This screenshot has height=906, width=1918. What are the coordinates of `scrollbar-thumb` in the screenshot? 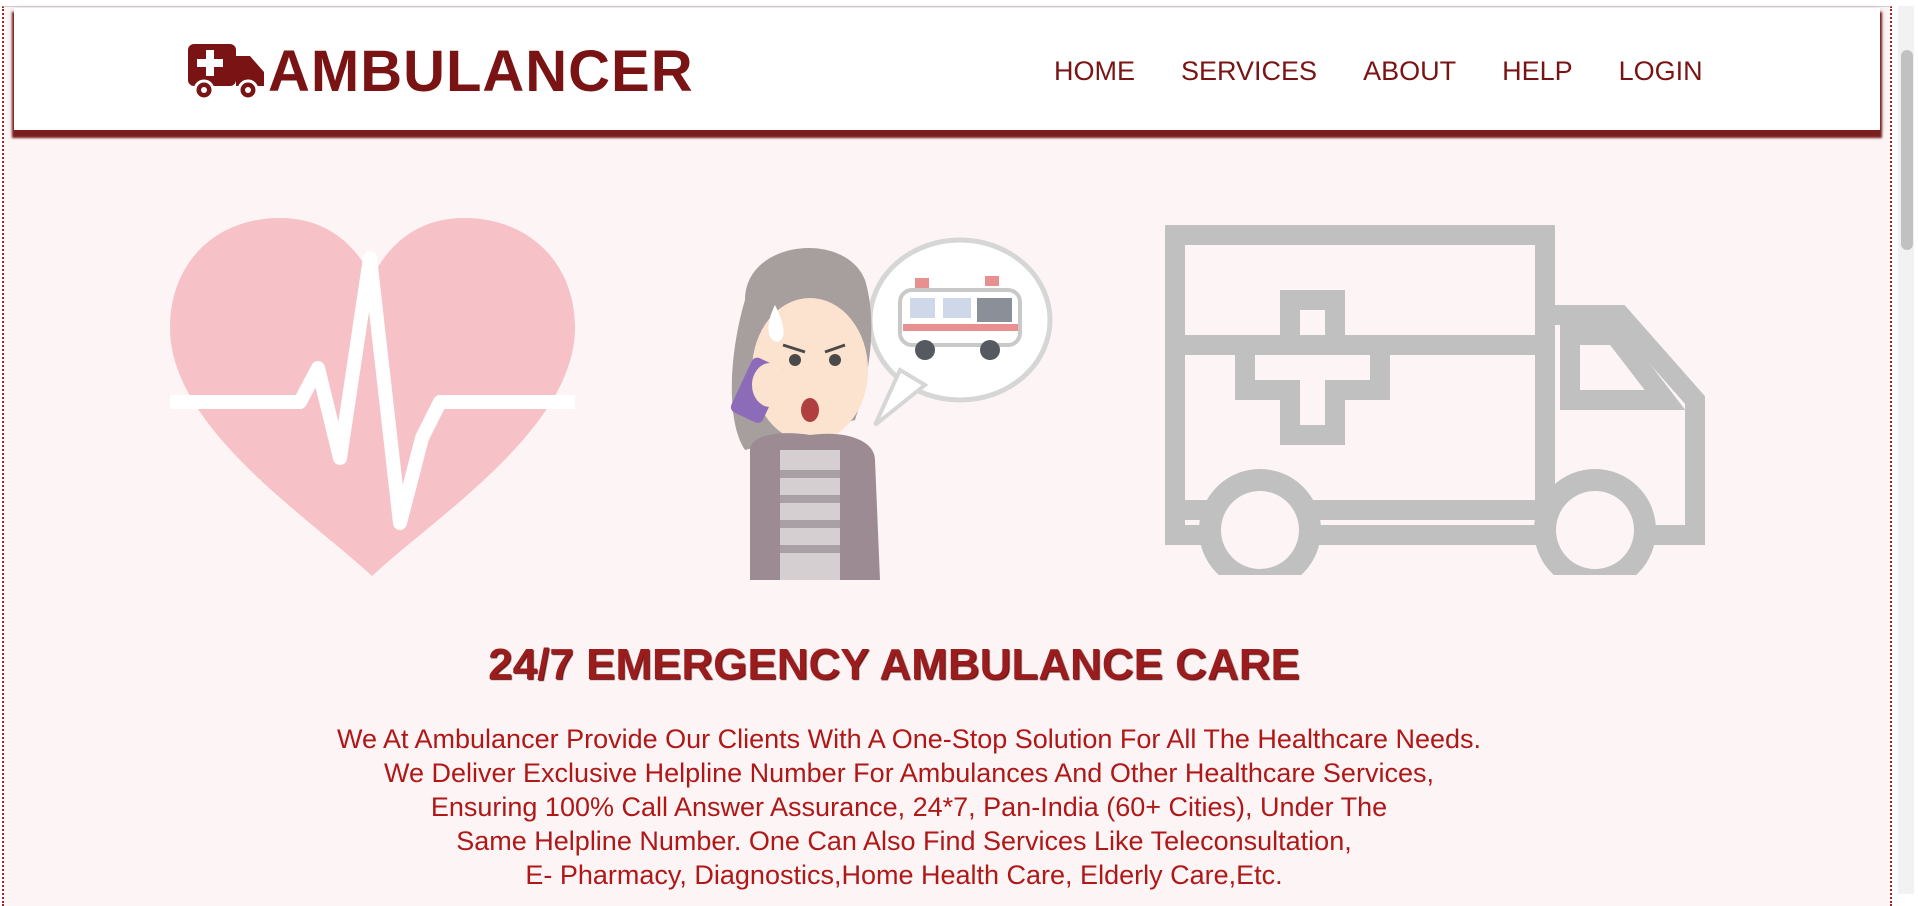 It's located at (1907, 150).